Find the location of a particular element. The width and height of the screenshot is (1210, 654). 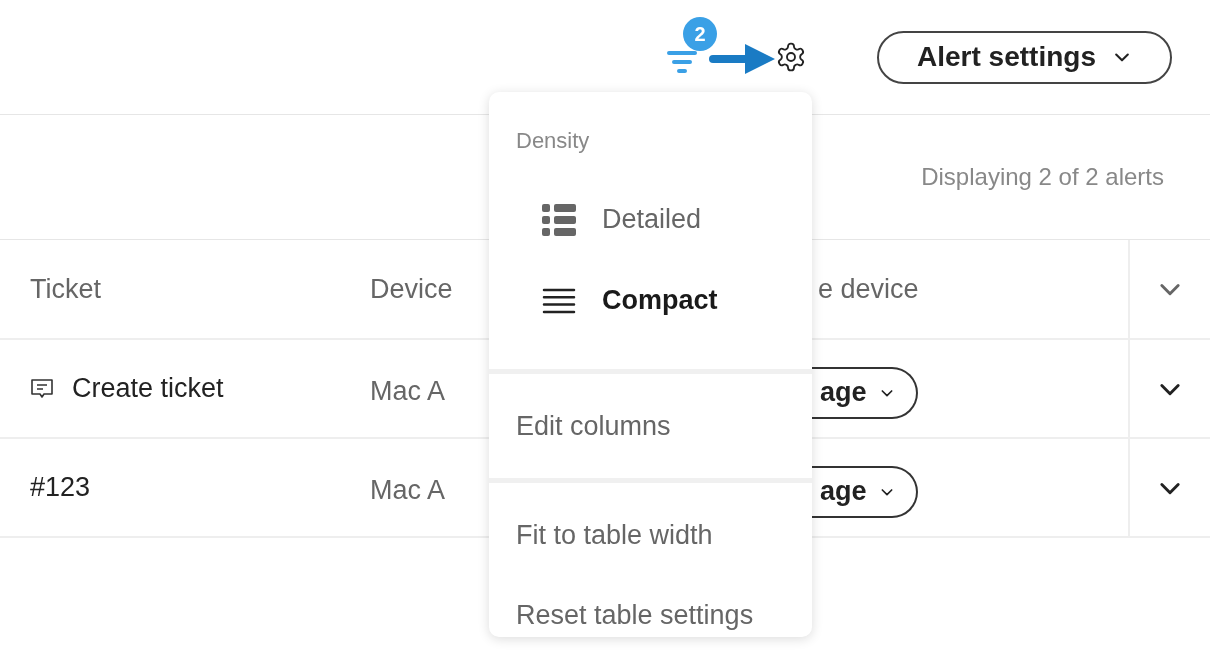

alert-settings-button: Alert settings is located at coordinates (1024, 57).